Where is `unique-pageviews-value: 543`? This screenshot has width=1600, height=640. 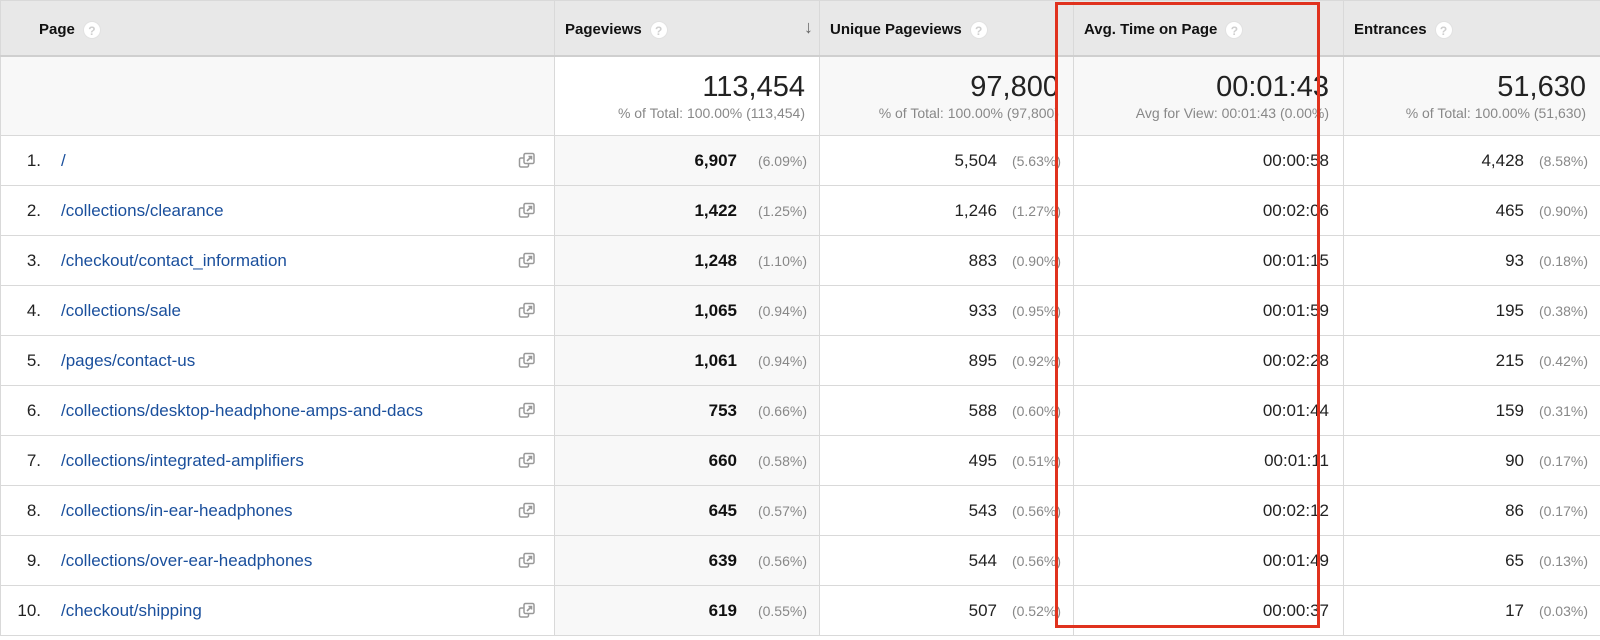
unique-pageviews-value: 543 is located at coordinates (982, 510).